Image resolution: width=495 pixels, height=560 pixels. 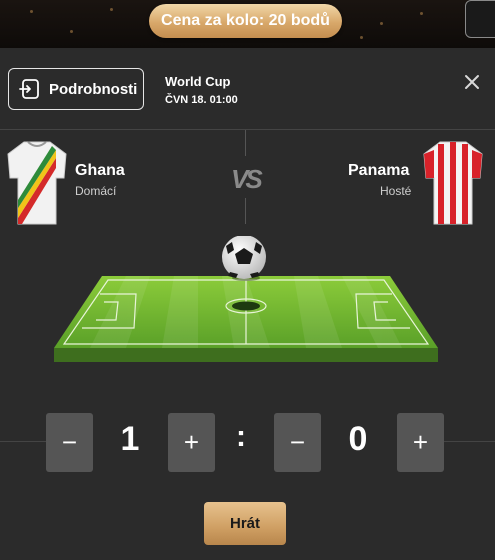 I want to click on event-name: World Cup, so click(x=198, y=81).